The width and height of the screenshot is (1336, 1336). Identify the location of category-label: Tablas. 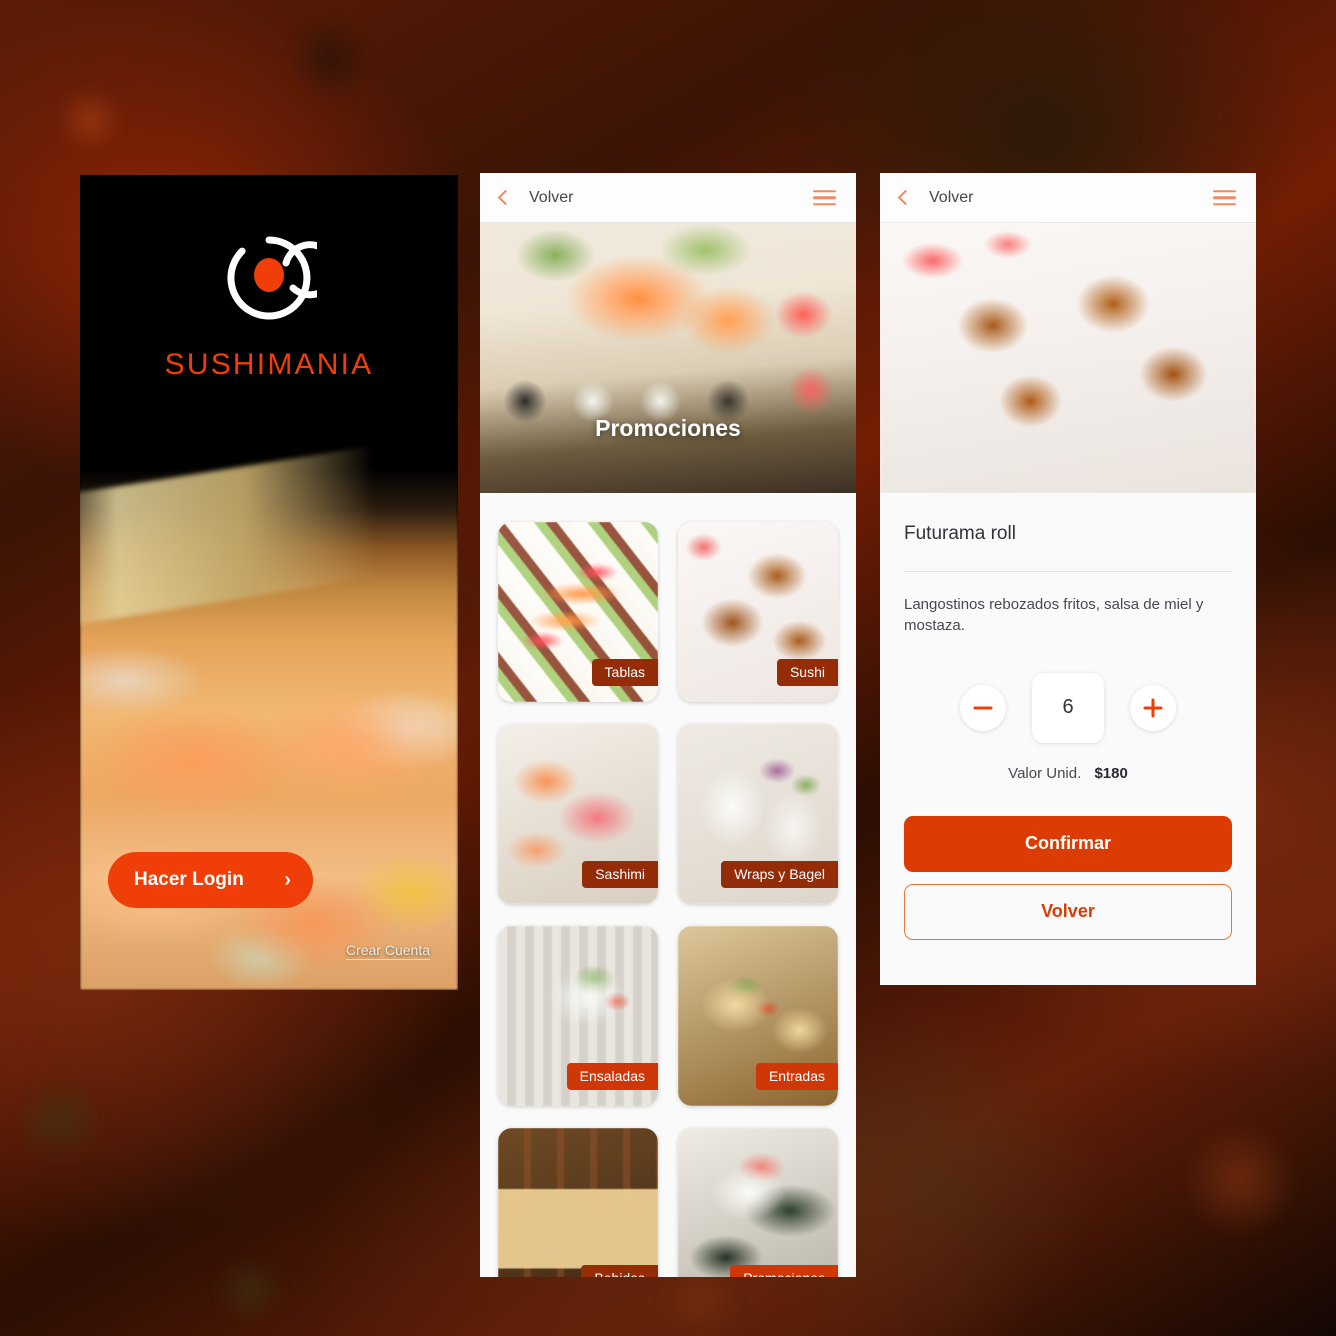
(624, 672).